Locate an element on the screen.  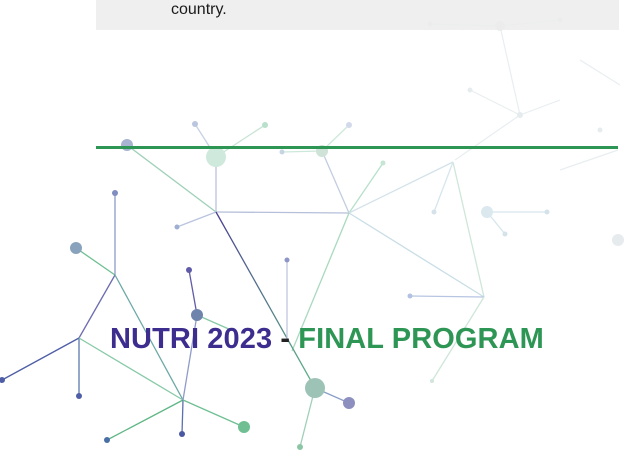
intro-text: country. is located at coordinates (199, 9).